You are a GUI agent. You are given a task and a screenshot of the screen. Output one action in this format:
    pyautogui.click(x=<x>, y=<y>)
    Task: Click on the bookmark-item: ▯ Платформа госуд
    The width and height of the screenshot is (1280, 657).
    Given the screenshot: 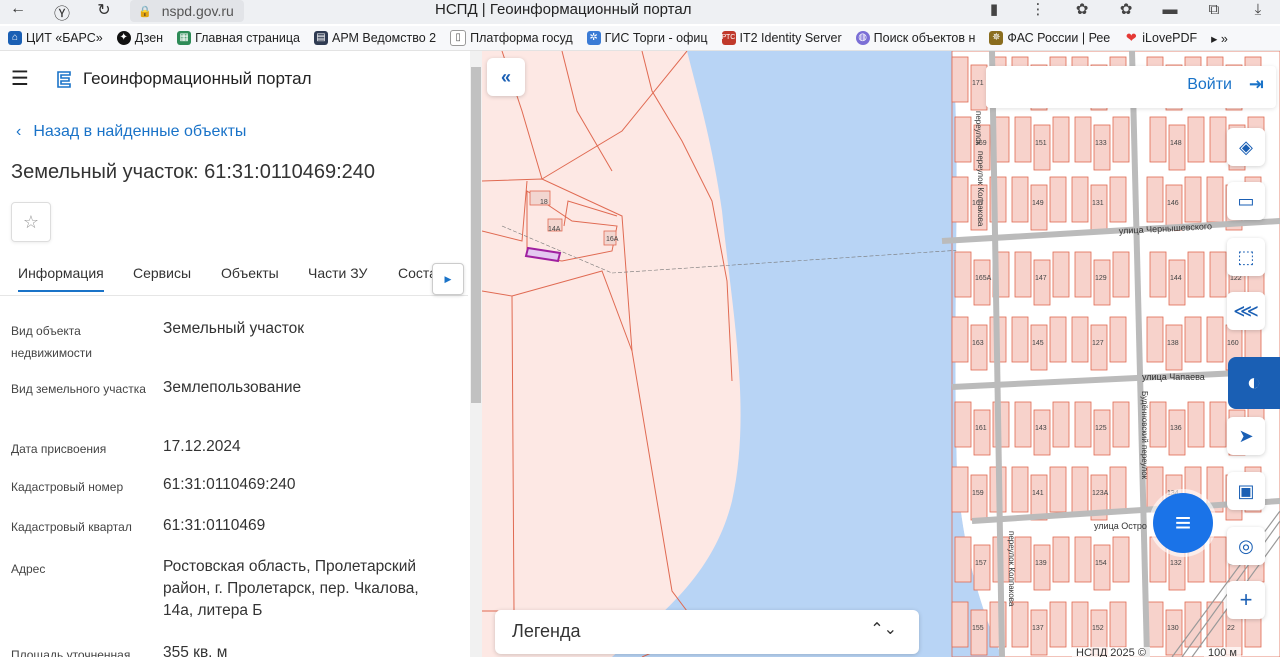 What is the action you would take?
    pyautogui.click(x=510, y=38)
    